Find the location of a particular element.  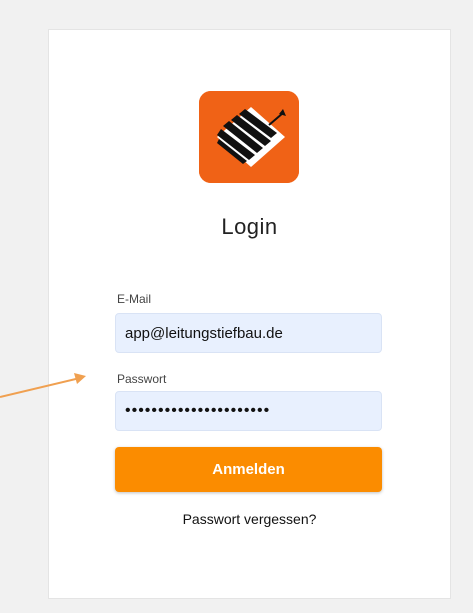

email-label: E-Mail is located at coordinates (134, 299).